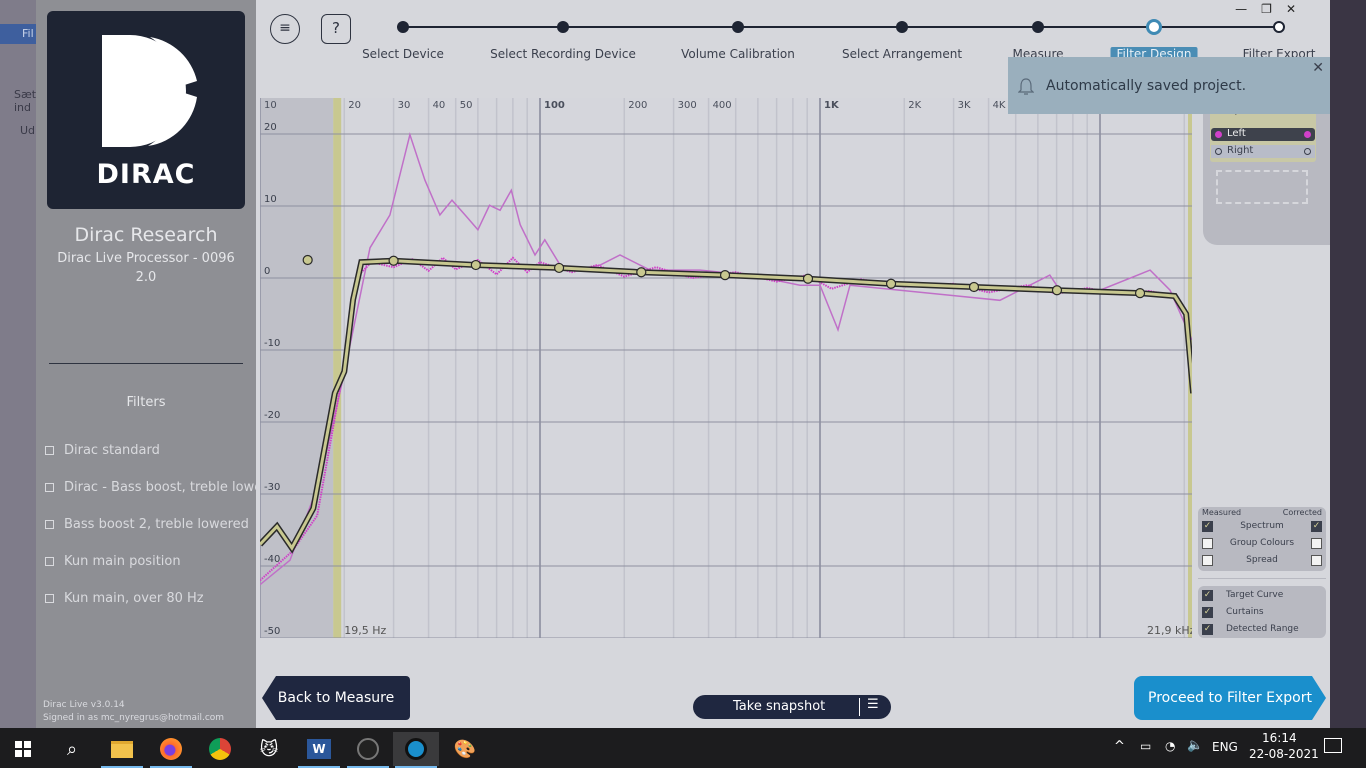 The image size is (1366, 768). What do you see at coordinates (270, 199) in the screenshot?
I see `y-tick-label: 10` at bounding box center [270, 199].